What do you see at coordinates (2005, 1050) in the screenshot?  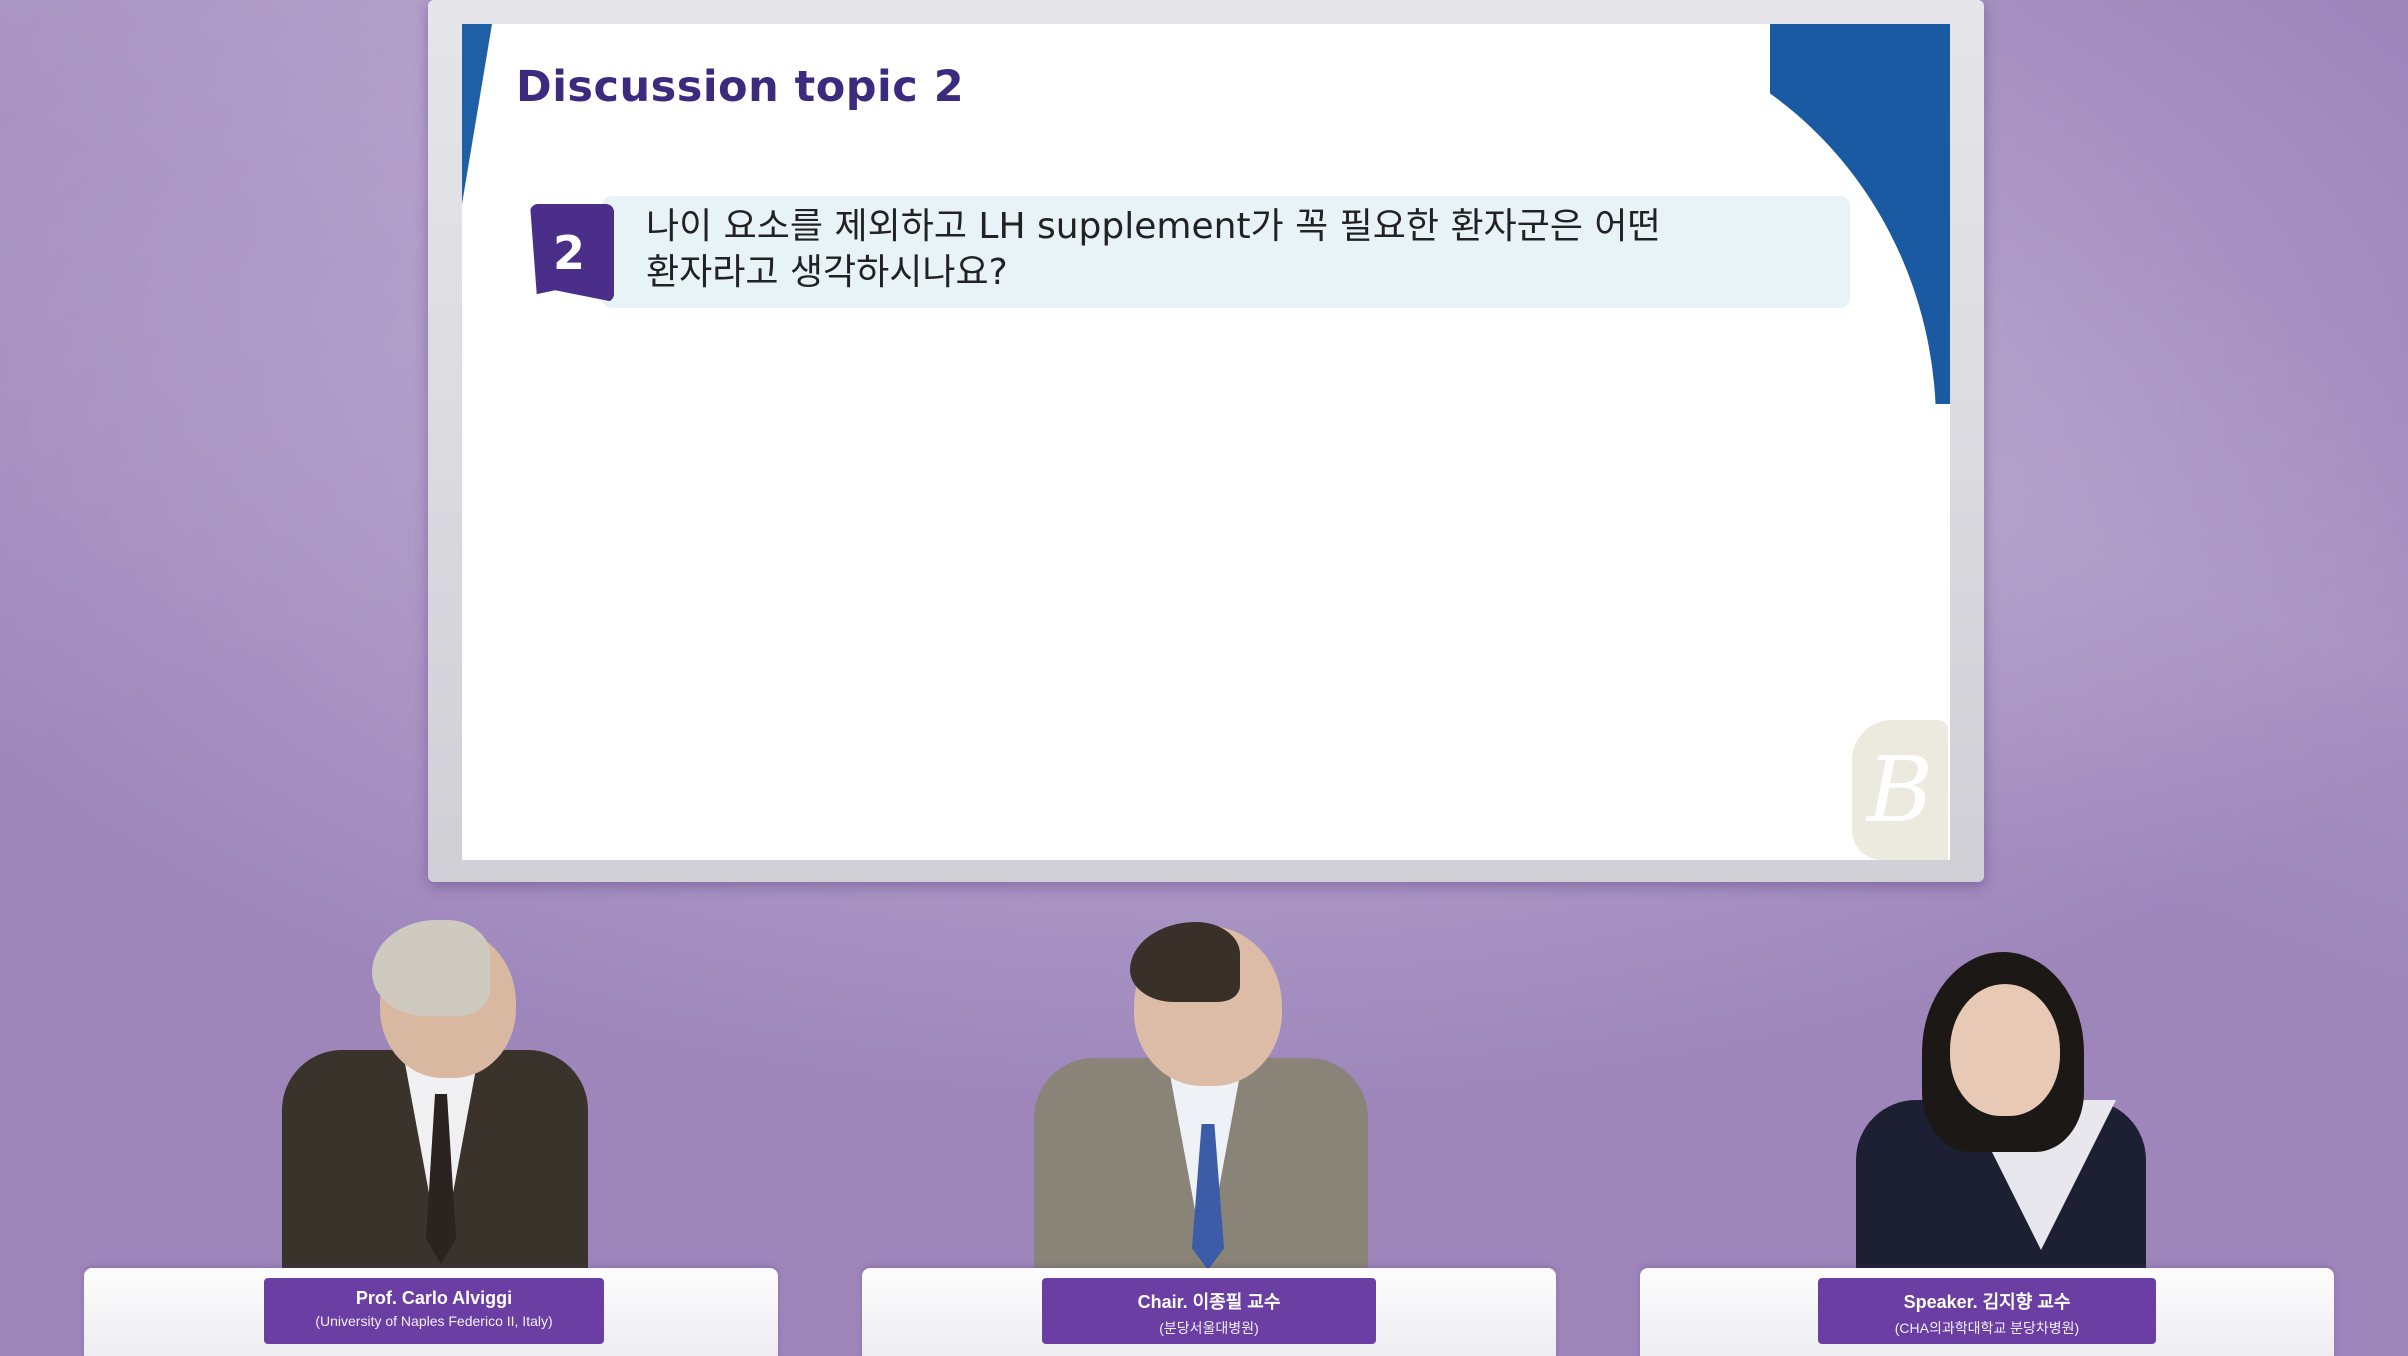 I see `panelist-right-face` at bounding box center [2005, 1050].